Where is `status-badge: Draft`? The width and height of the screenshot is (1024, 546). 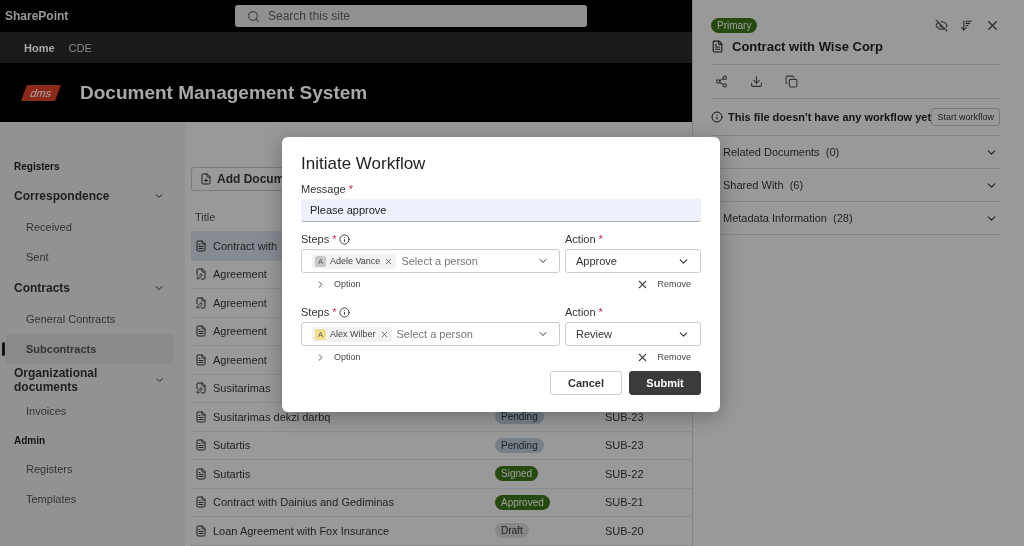
status-badge: Draft is located at coordinates (512, 531).